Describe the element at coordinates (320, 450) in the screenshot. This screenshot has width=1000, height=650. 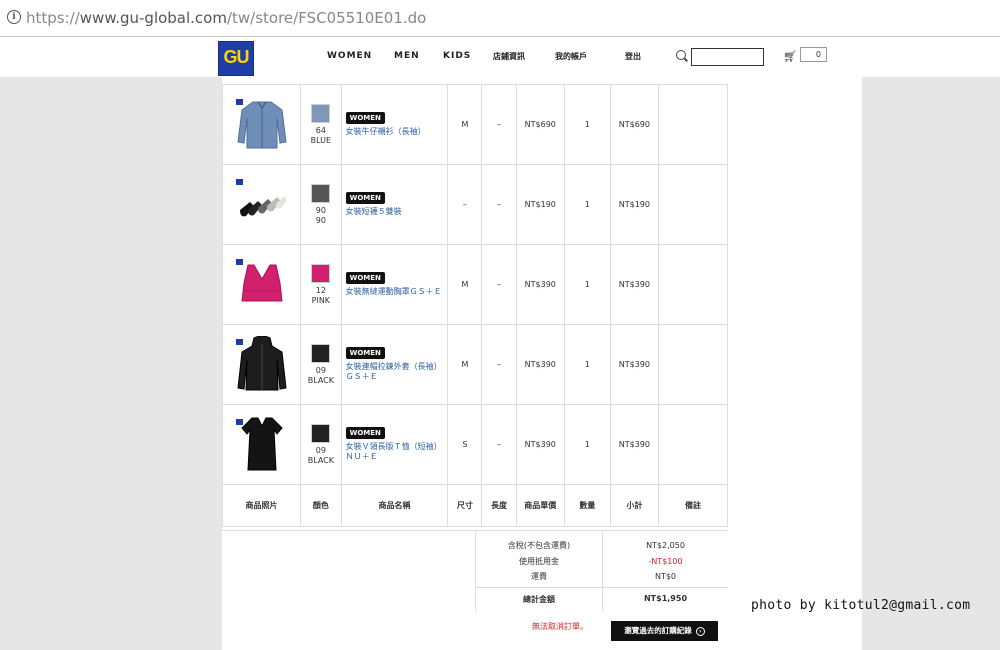
I see `color-code: 09` at that location.